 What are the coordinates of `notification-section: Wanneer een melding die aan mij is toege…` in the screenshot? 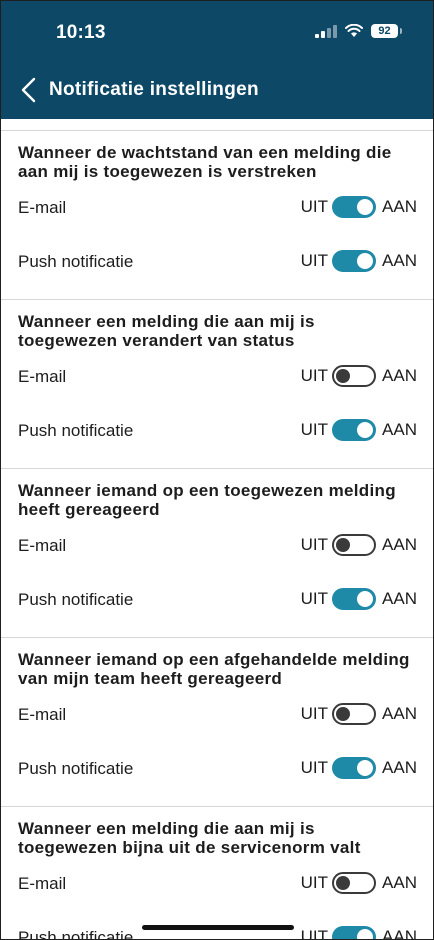 It's located at (217, 873).